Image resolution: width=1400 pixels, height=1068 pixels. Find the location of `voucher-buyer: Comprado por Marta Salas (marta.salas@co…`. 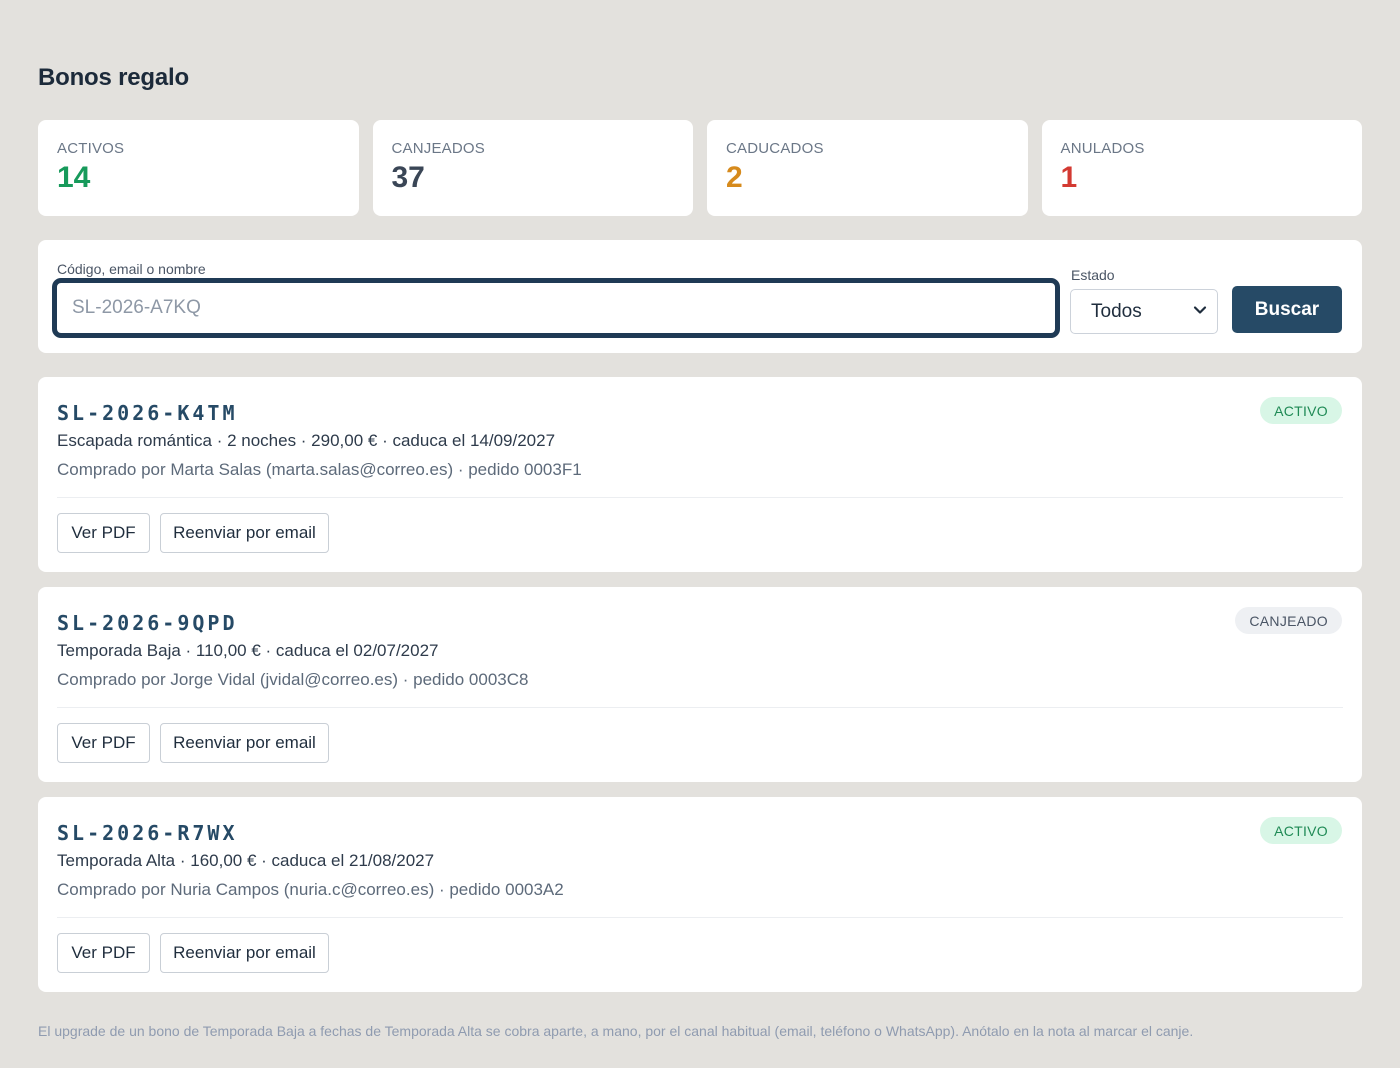

voucher-buyer: Comprado por Marta Salas (marta.salas@co… is located at coordinates (319, 469).